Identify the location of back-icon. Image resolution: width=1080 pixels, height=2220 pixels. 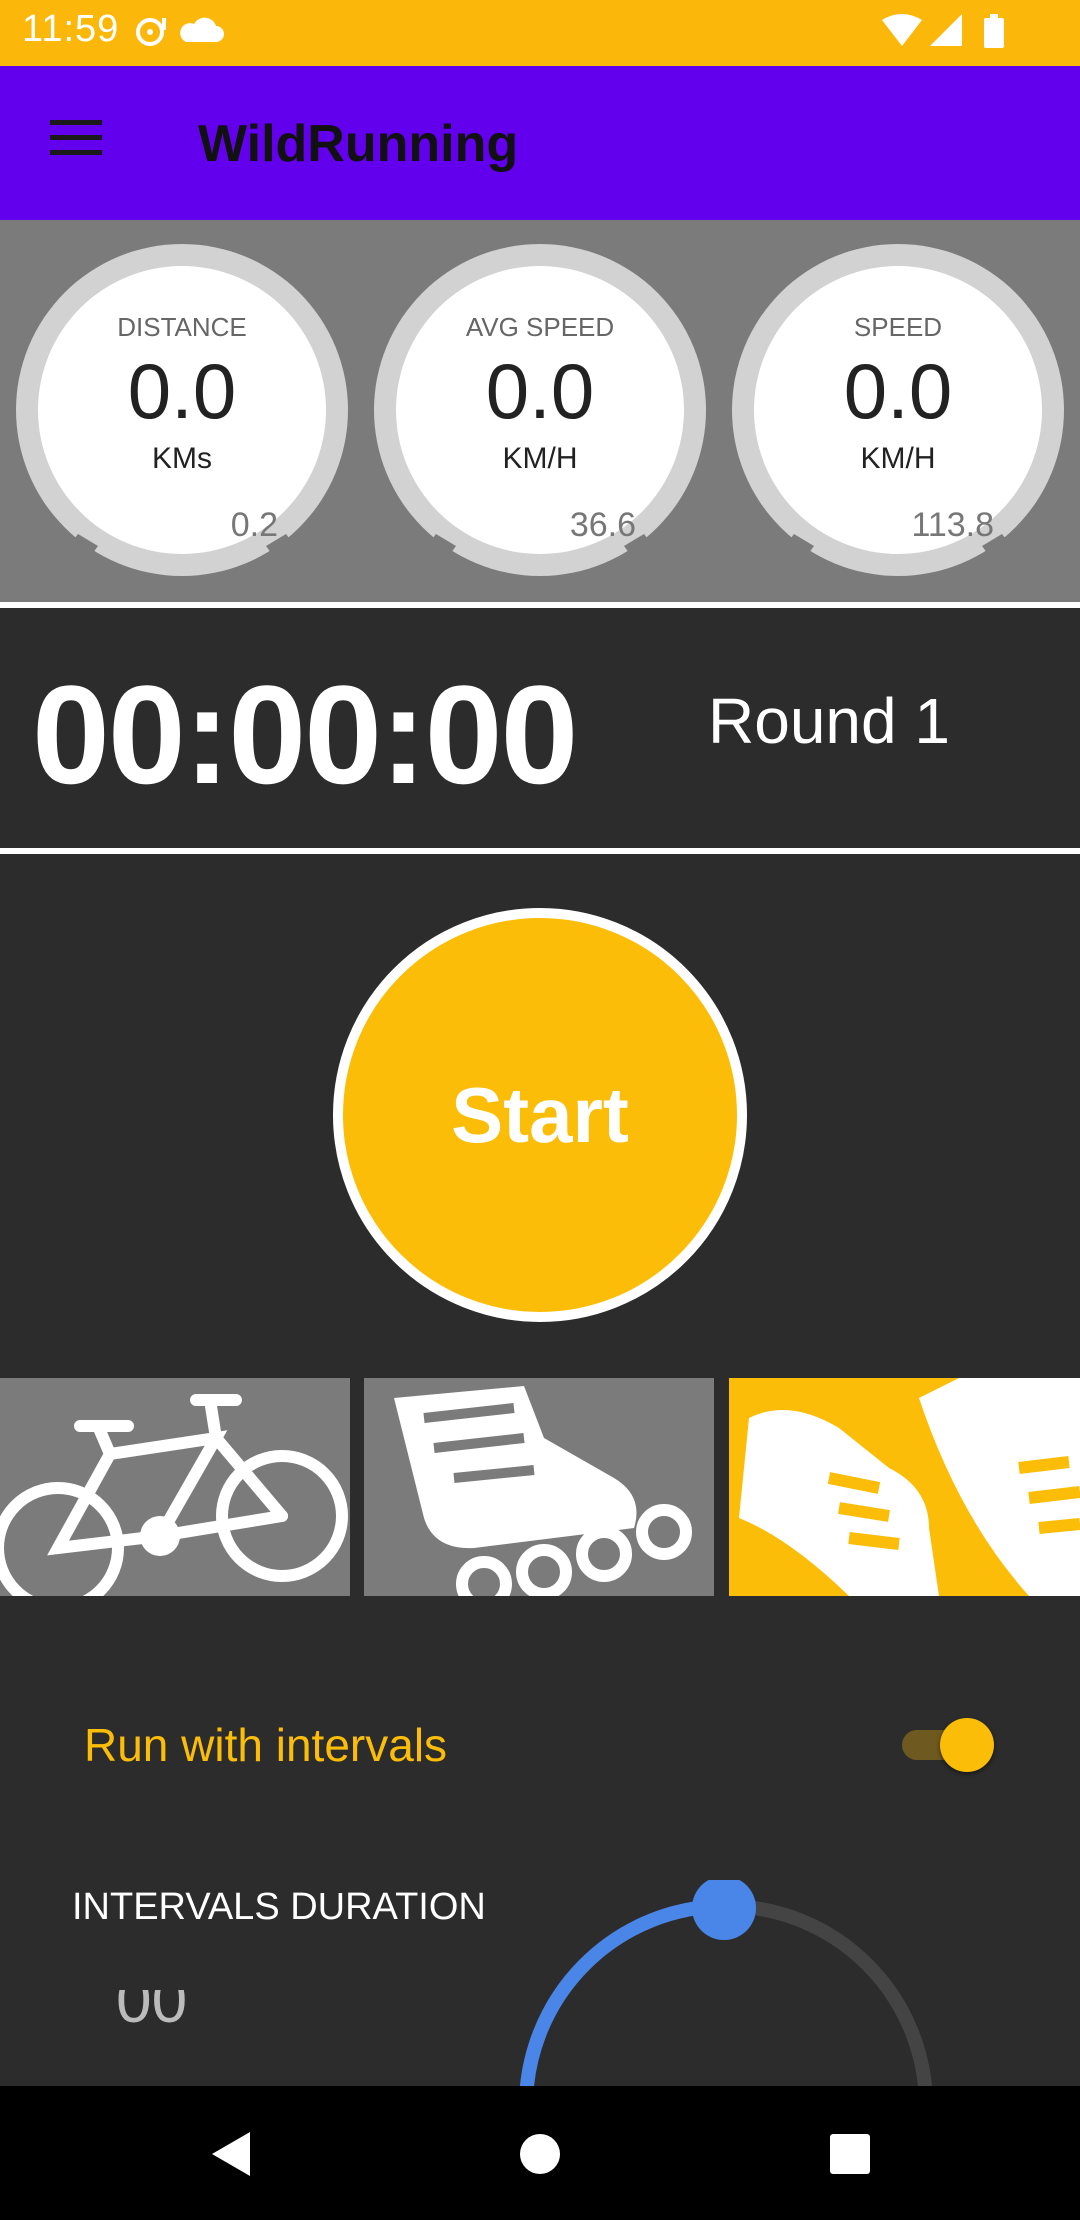
(235, 2154).